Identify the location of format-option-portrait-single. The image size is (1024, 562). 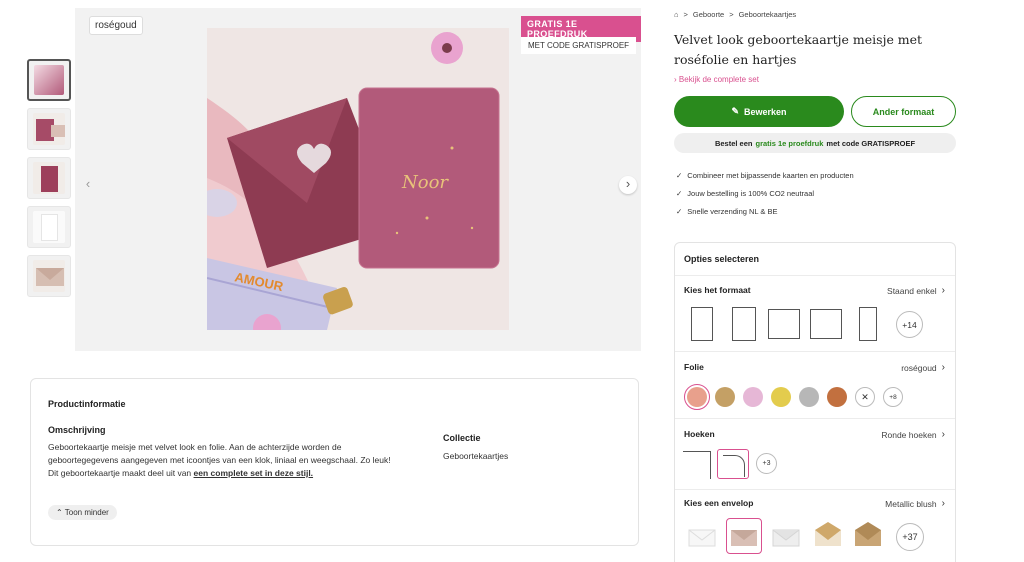
(702, 324).